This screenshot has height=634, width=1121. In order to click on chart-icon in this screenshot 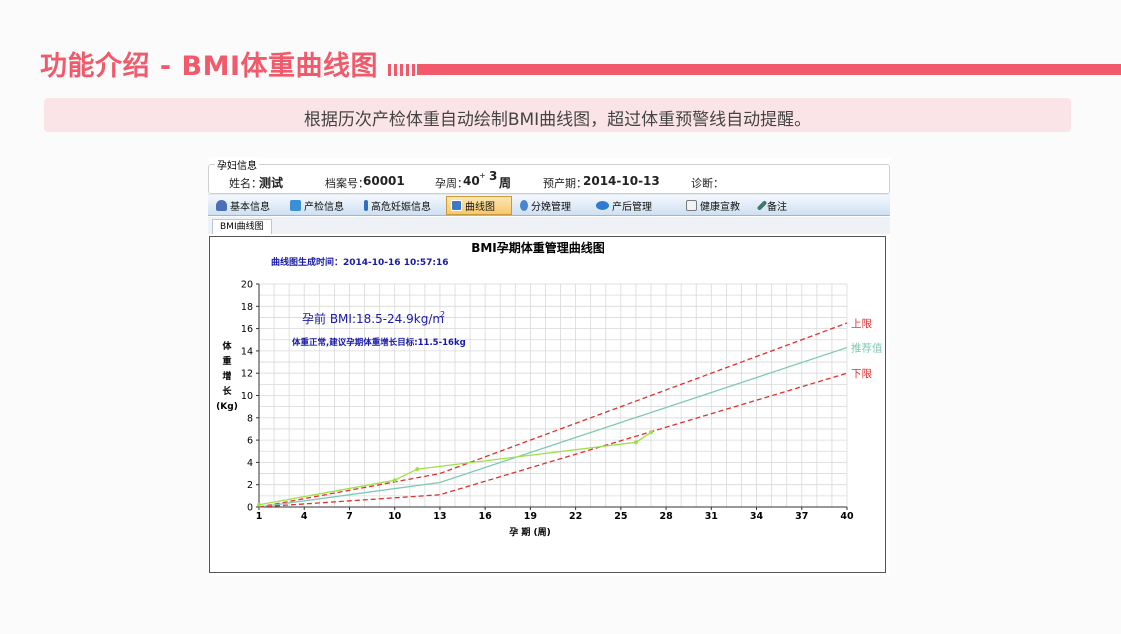, I will do `click(456, 205)`.